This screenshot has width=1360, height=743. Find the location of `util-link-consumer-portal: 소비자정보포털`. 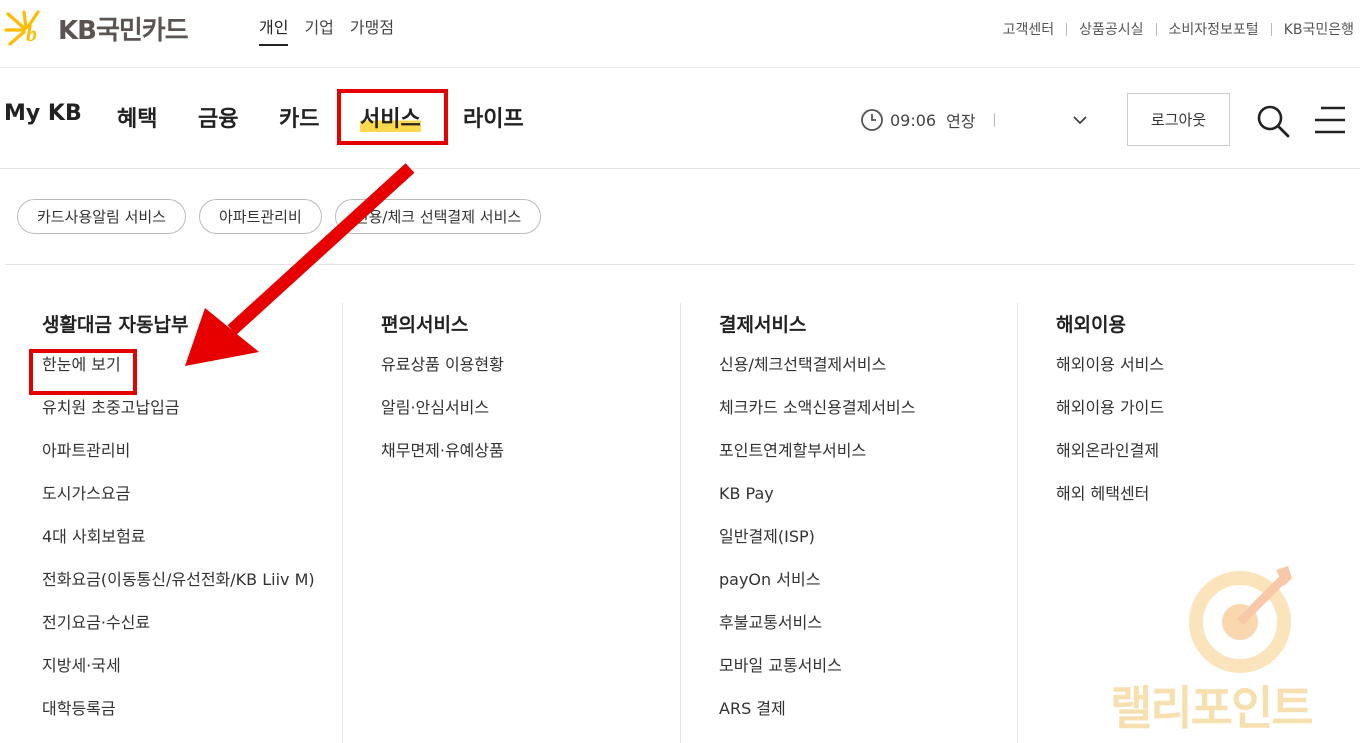

util-link-consumer-portal: 소비자정보포털 is located at coordinates (1214, 29).